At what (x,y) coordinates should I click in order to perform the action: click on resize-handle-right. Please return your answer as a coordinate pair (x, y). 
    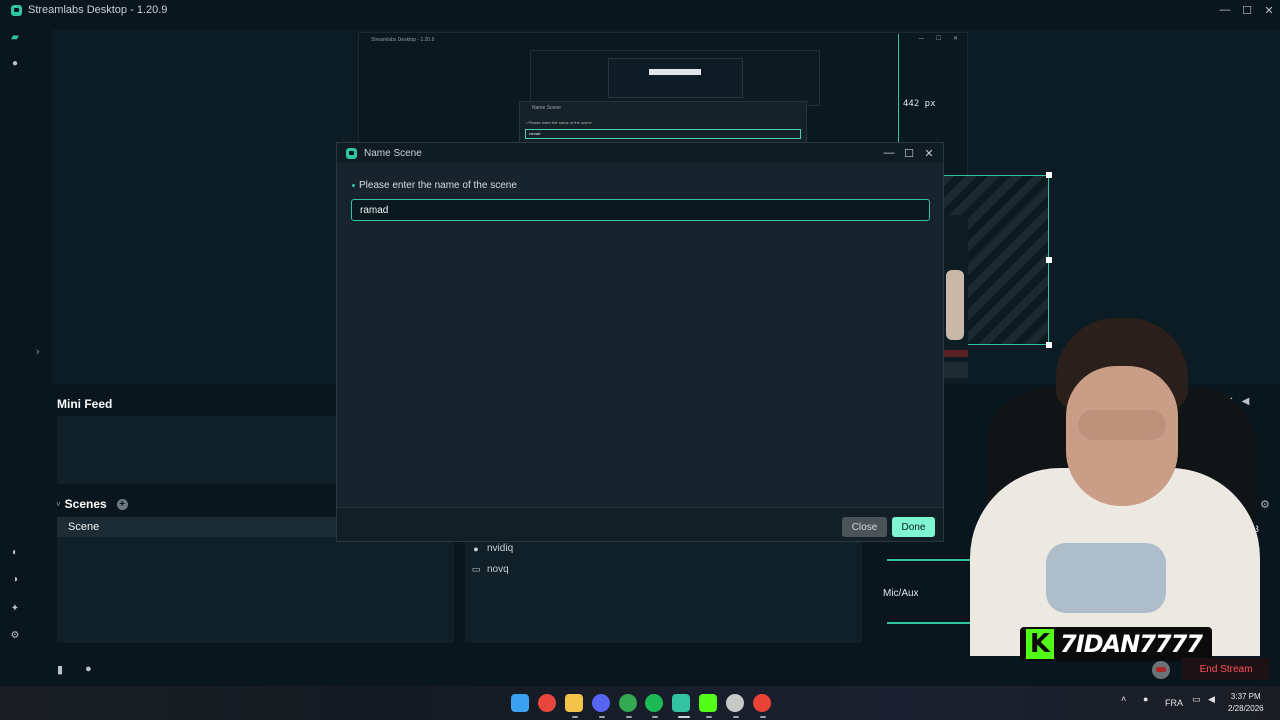
    Looking at the image, I should click on (1049, 260).